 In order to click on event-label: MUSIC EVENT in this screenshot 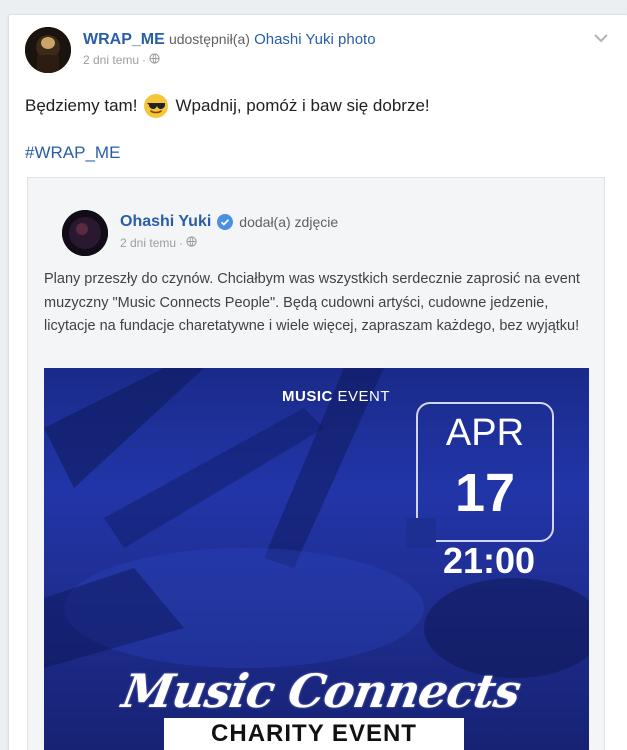, I will do `click(336, 396)`.